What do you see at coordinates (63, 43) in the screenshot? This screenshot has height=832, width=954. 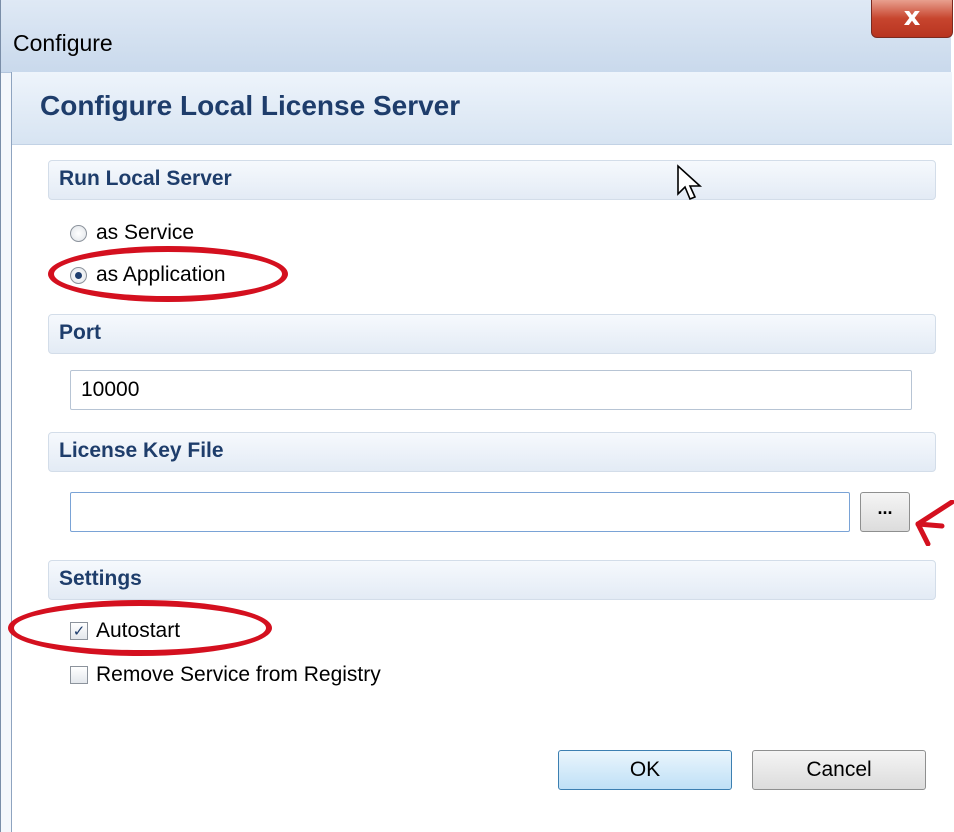 I see `window-title: Configure` at bounding box center [63, 43].